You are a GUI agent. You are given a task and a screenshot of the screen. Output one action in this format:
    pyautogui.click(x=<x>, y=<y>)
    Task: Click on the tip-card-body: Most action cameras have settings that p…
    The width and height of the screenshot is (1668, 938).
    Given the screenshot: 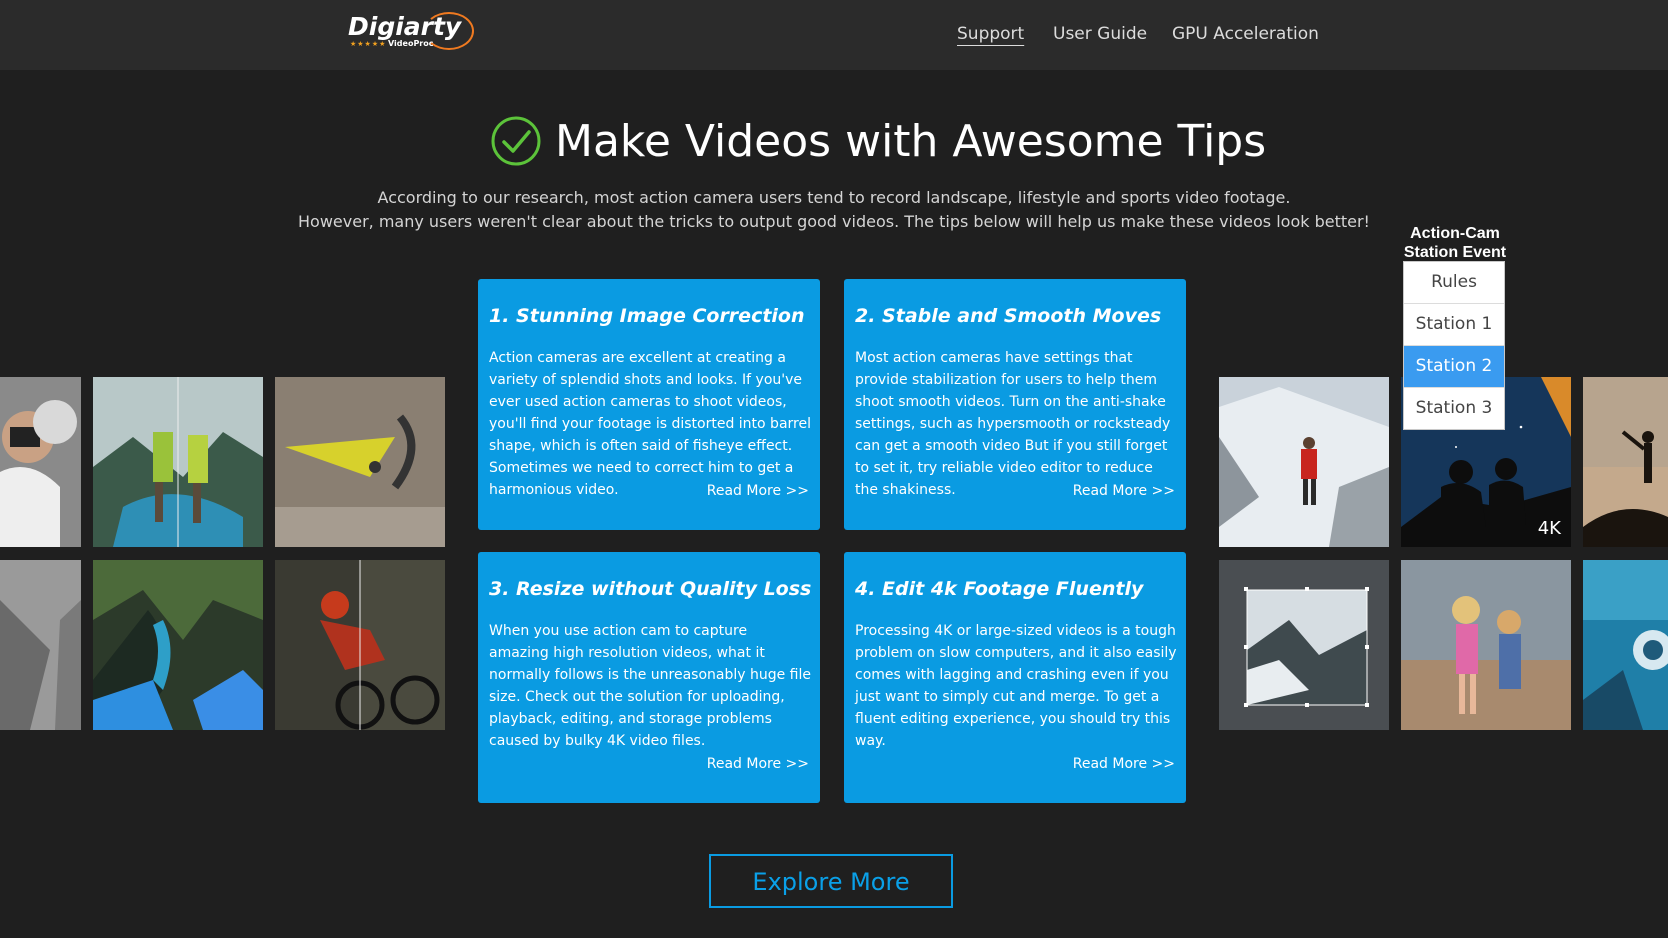 What is the action you would take?
    pyautogui.click(x=1013, y=424)
    